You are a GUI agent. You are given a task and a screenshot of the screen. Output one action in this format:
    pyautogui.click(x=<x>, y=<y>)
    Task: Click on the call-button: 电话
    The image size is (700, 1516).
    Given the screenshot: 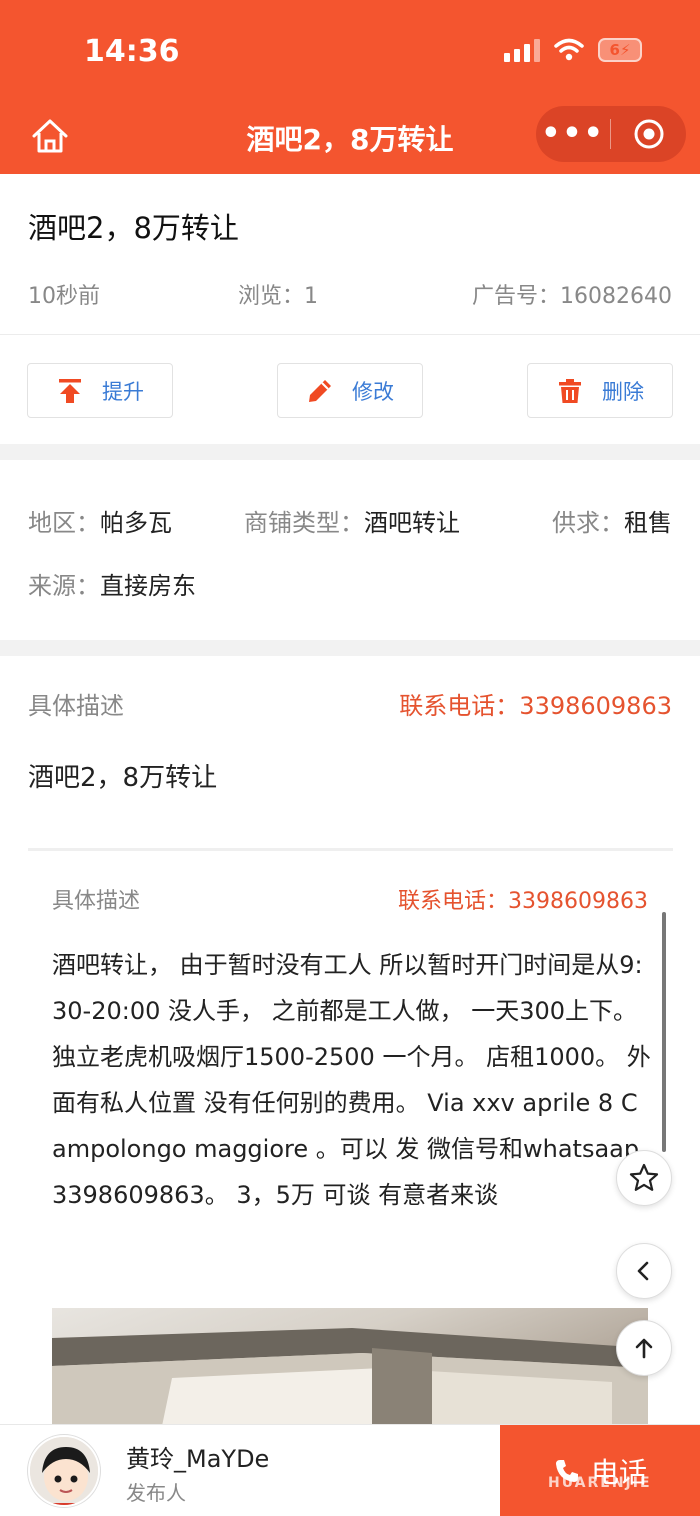 What is the action you would take?
    pyautogui.click(x=600, y=1470)
    